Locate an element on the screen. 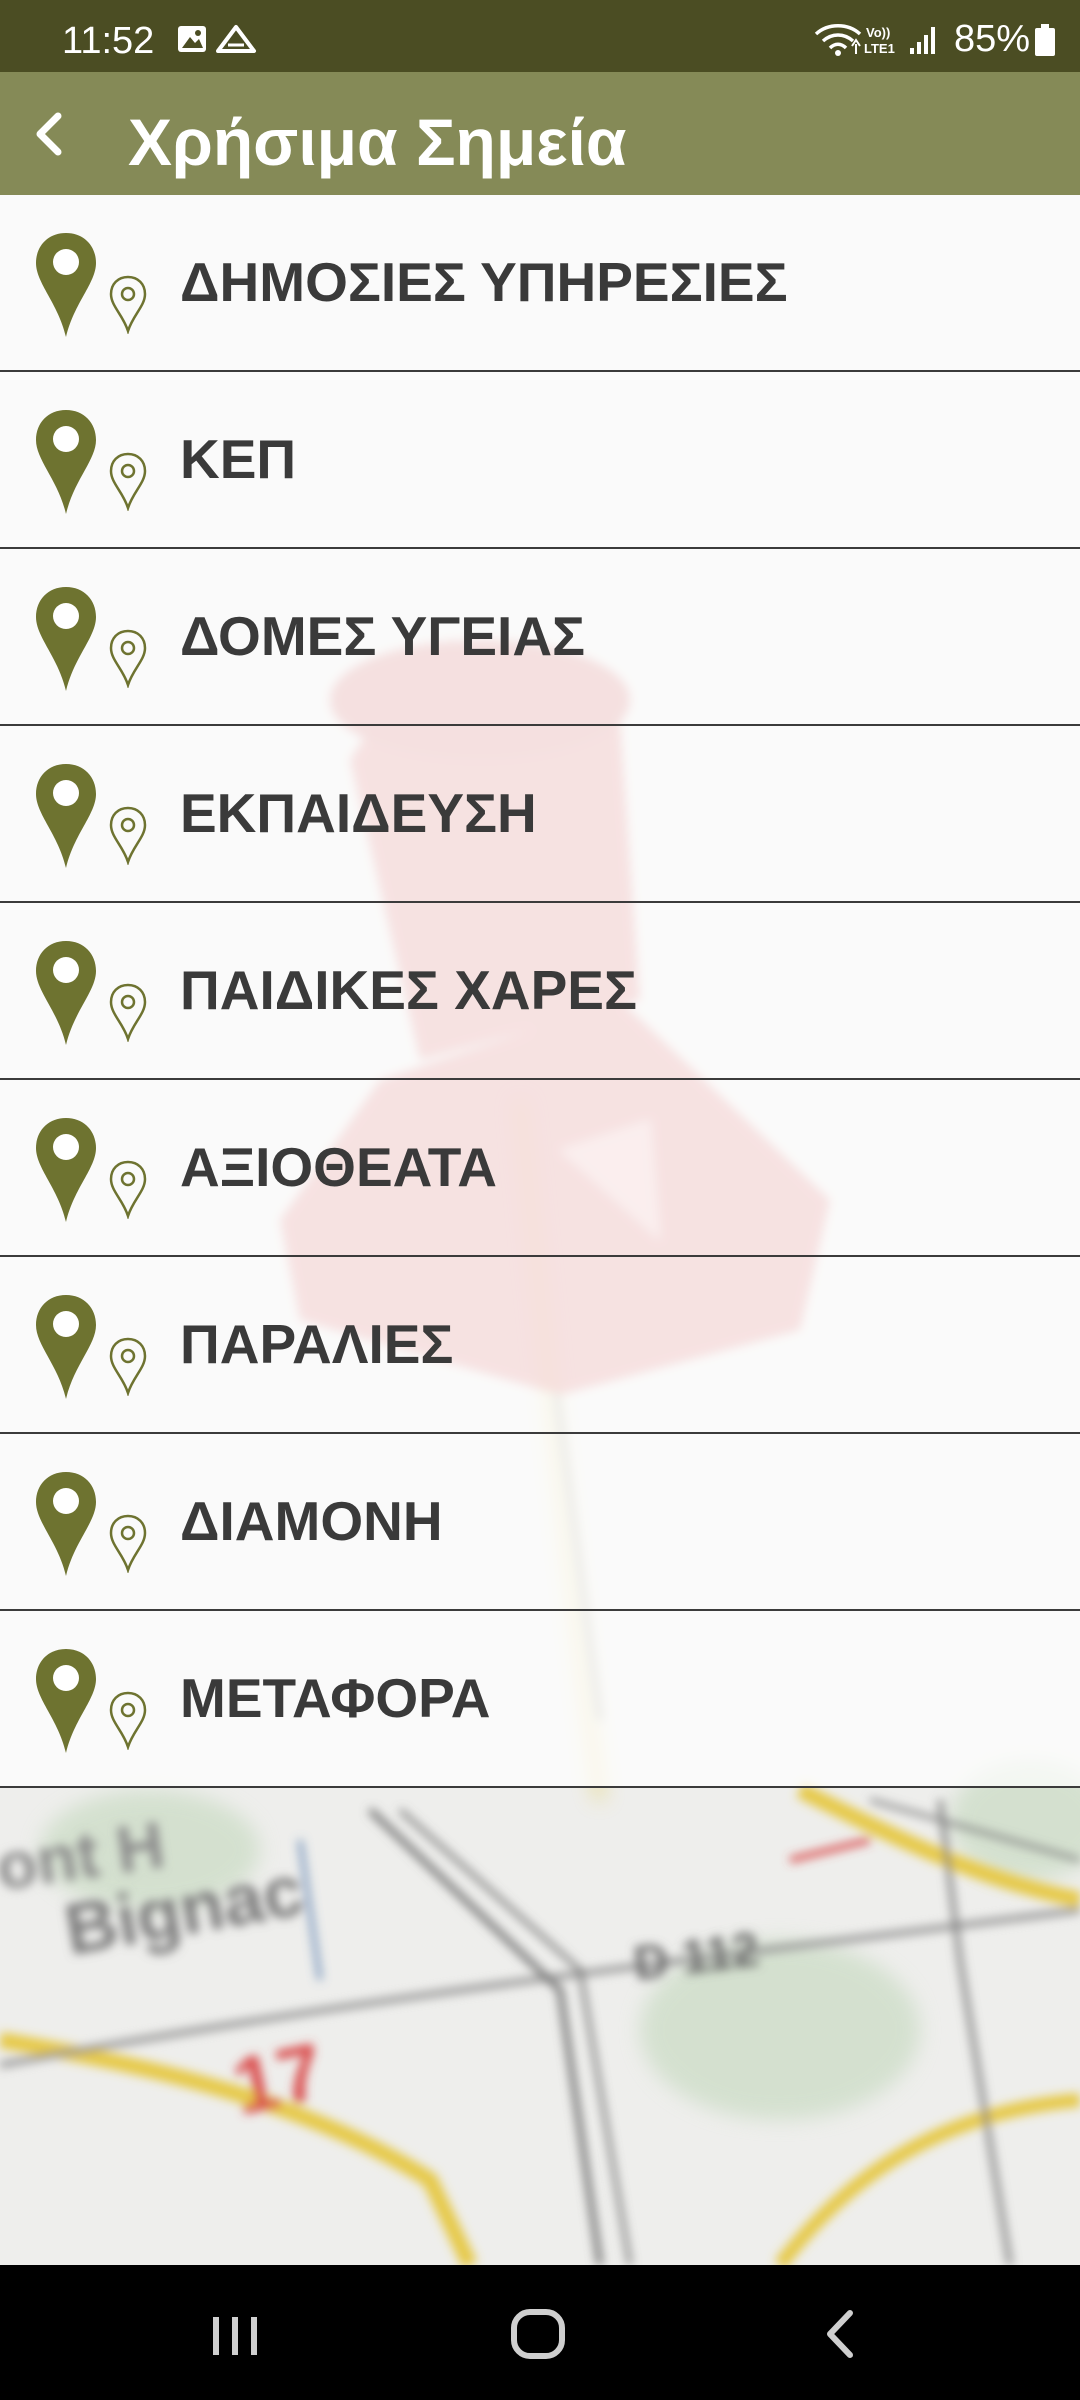  page-title: Χρήσιμα Σημεία is located at coordinates (377, 142).